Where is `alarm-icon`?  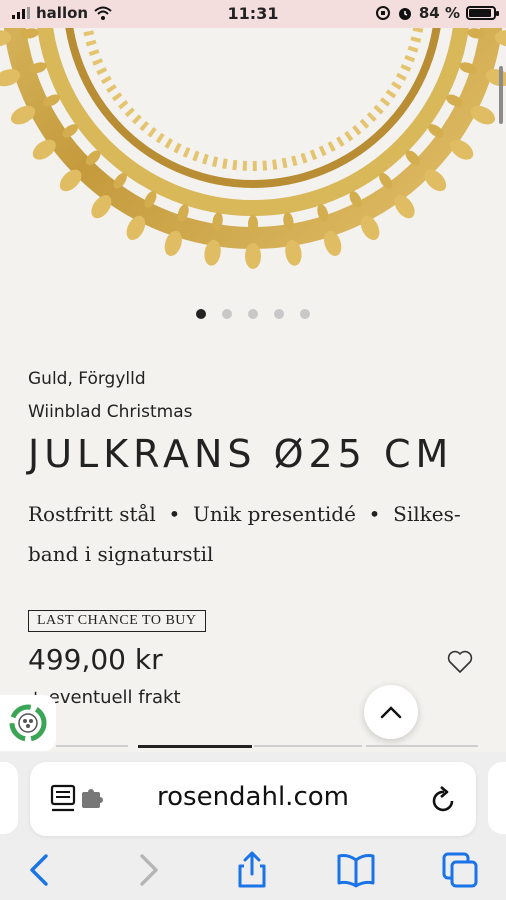 alarm-icon is located at coordinates (404, 14).